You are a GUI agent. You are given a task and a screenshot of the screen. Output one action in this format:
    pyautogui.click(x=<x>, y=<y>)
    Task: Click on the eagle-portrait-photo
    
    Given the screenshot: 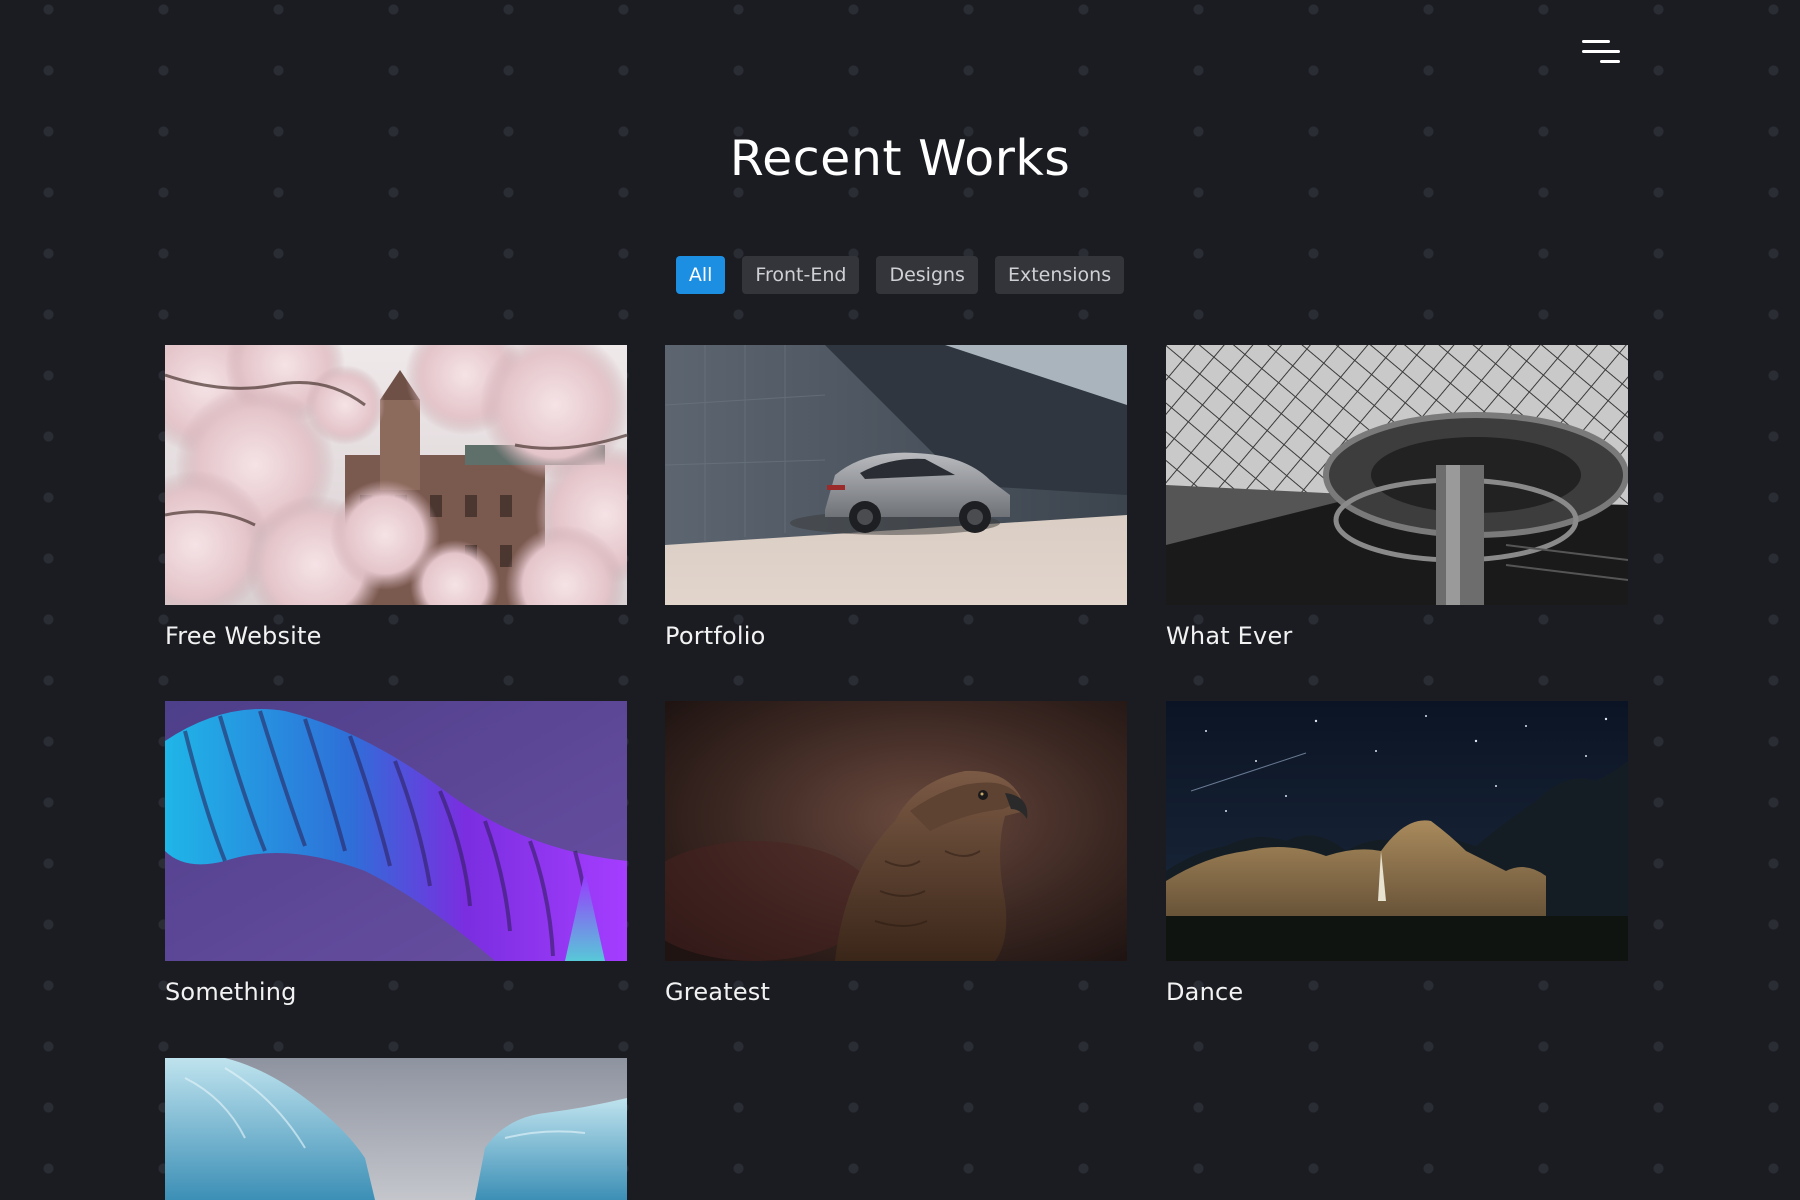 What is the action you would take?
    pyautogui.click(x=896, y=831)
    